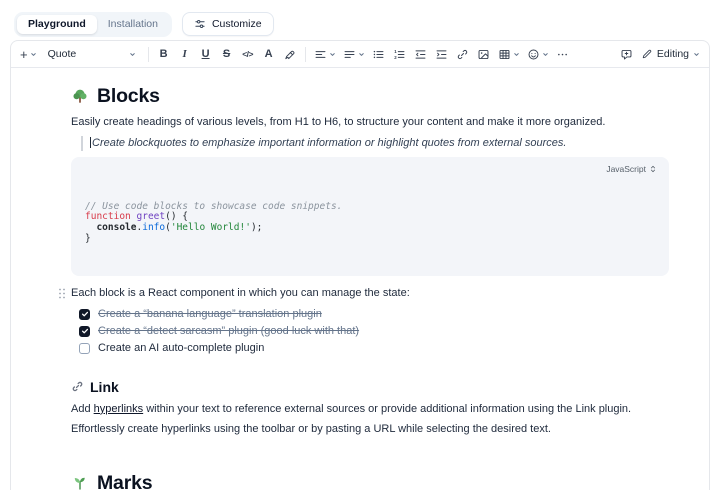 This screenshot has width=720, height=490. I want to click on line-height-dropdown, so click(354, 54).